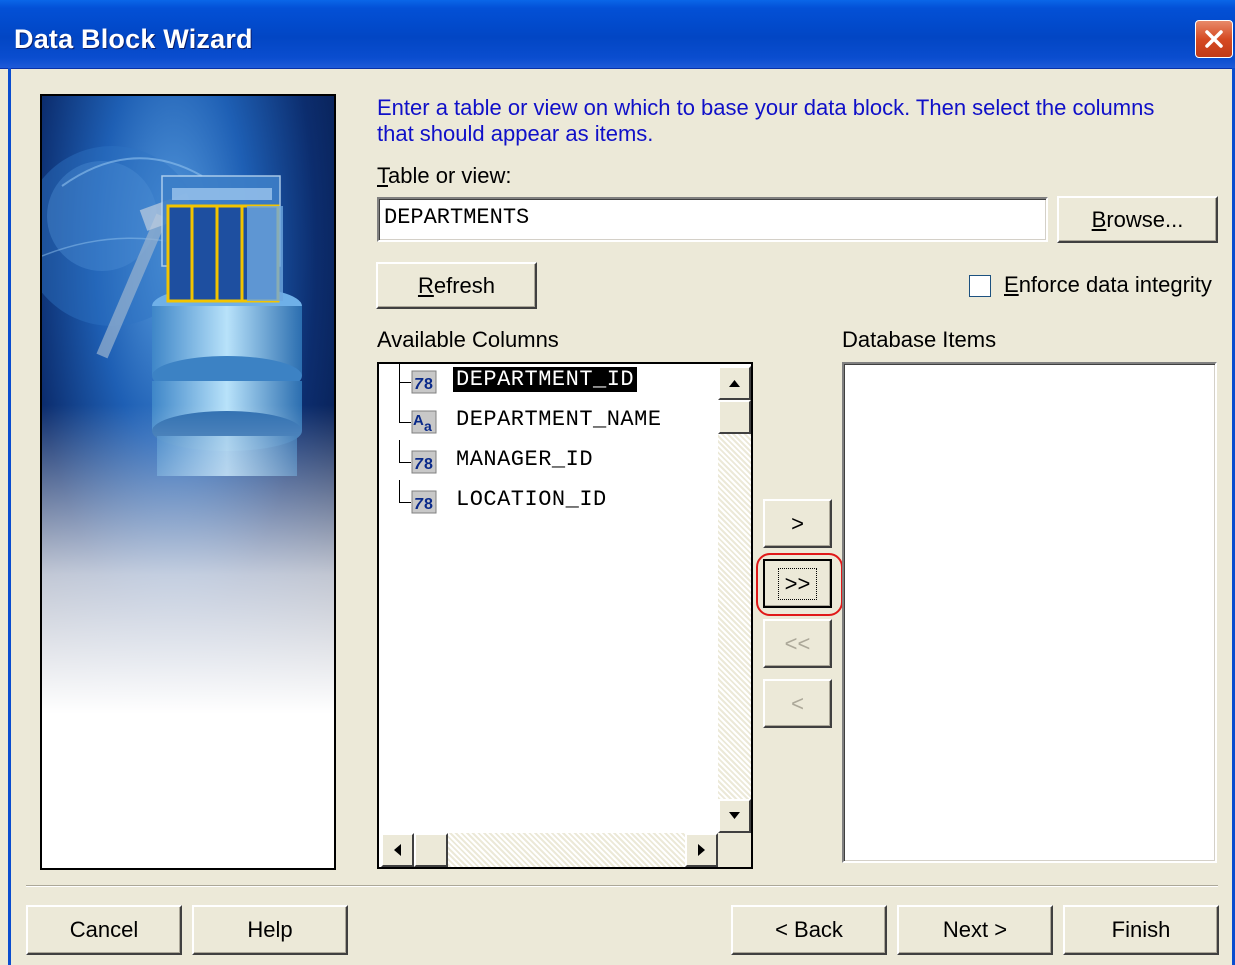 The height and width of the screenshot is (965, 1235). What do you see at coordinates (464, 285) in the screenshot?
I see `refresh-label: efresh` at bounding box center [464, 285].